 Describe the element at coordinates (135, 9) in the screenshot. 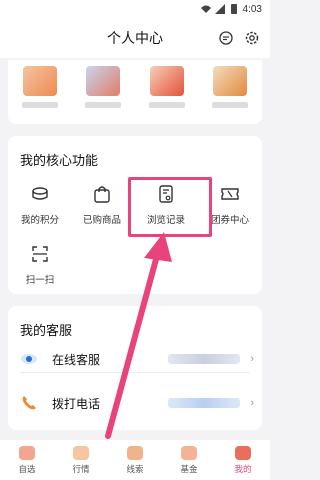

I see `status-bar: 4:03` at that location.